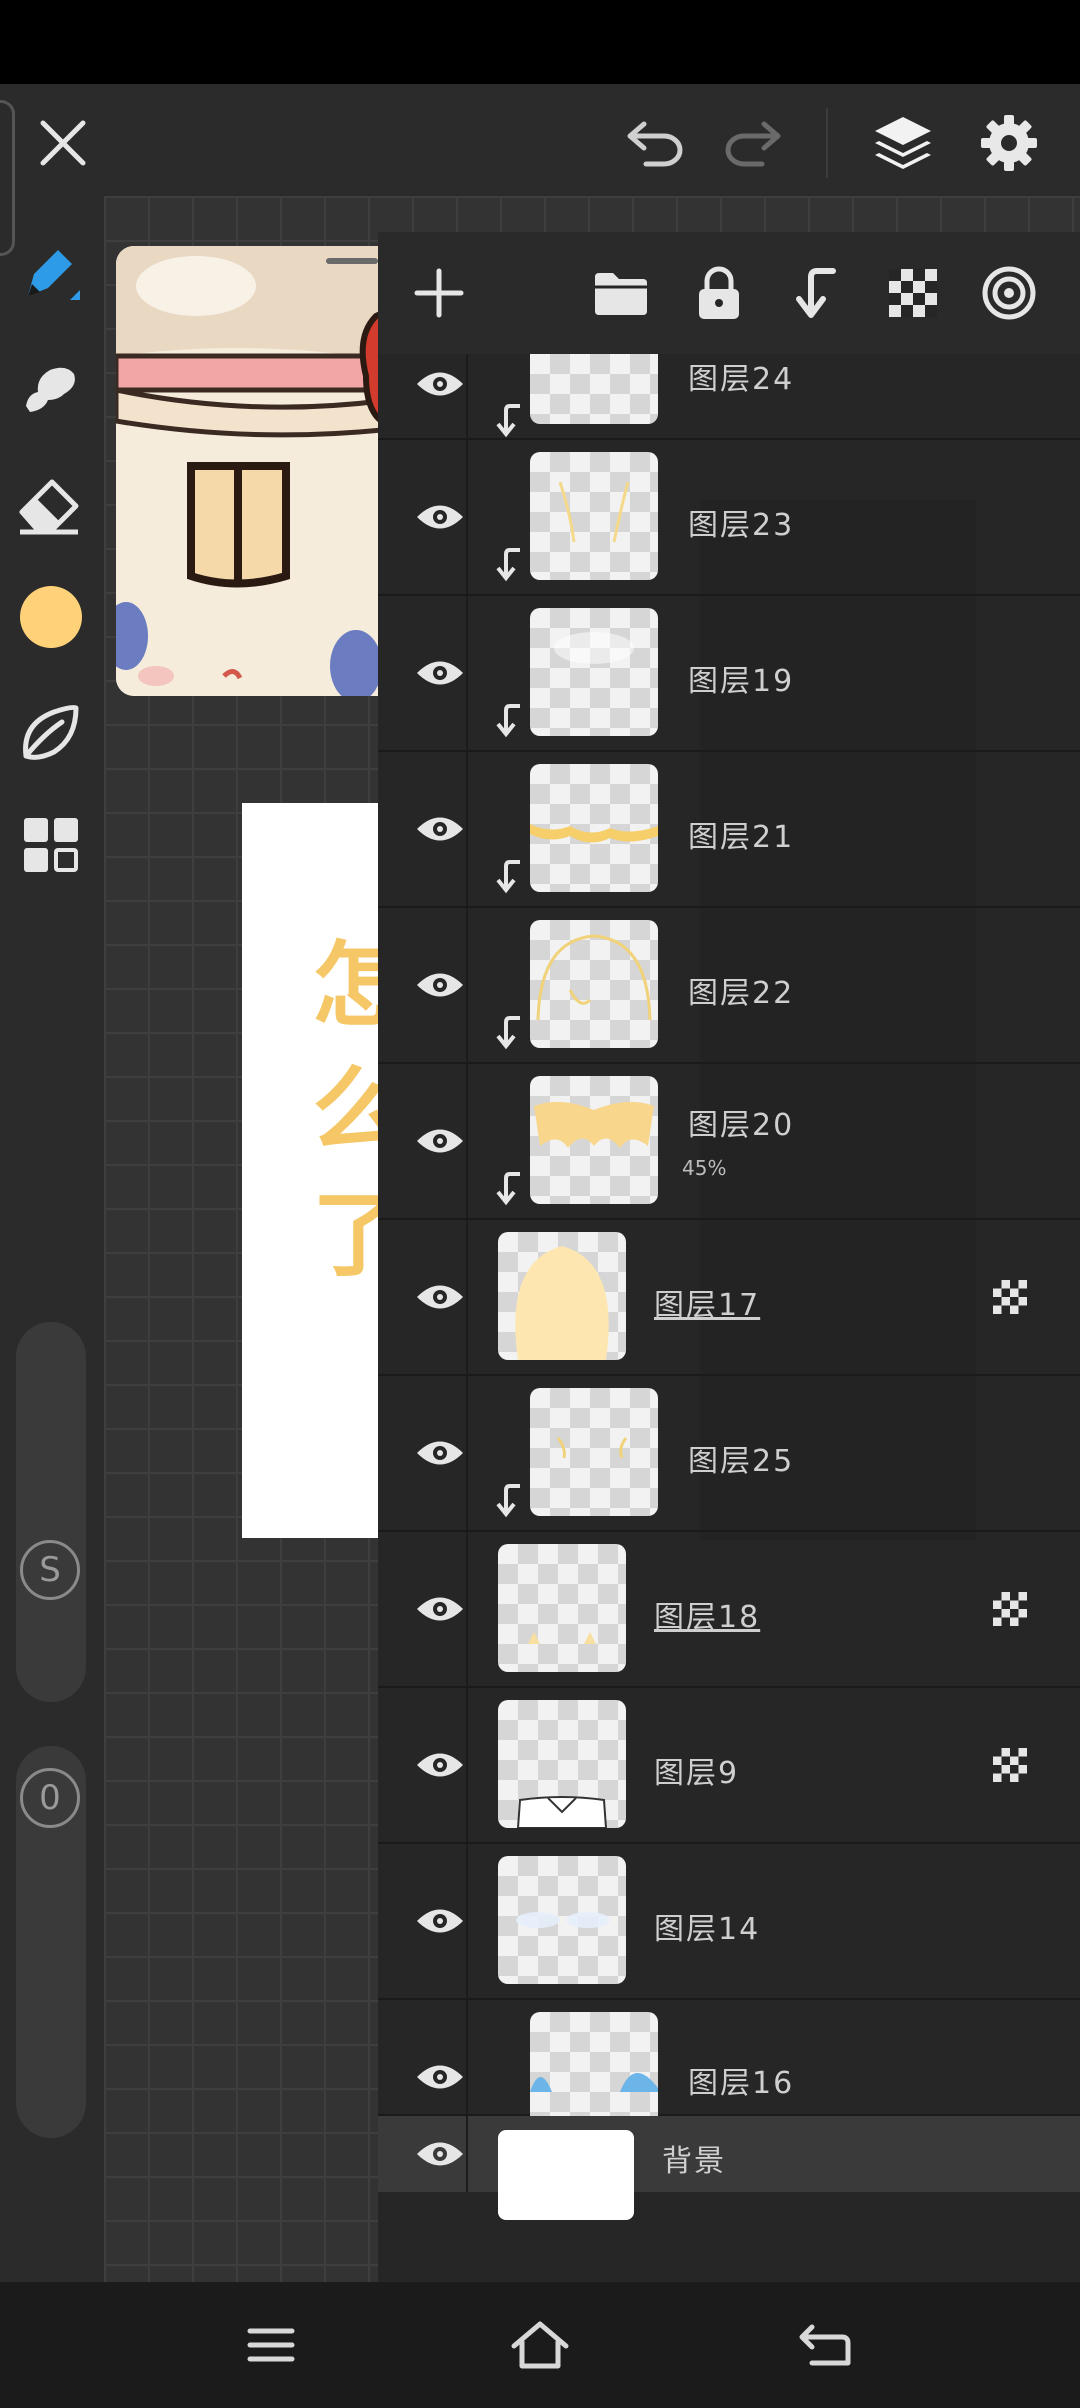 The image size is (1080, 2408). I want to click on leaf-icon, so click(51, 732).